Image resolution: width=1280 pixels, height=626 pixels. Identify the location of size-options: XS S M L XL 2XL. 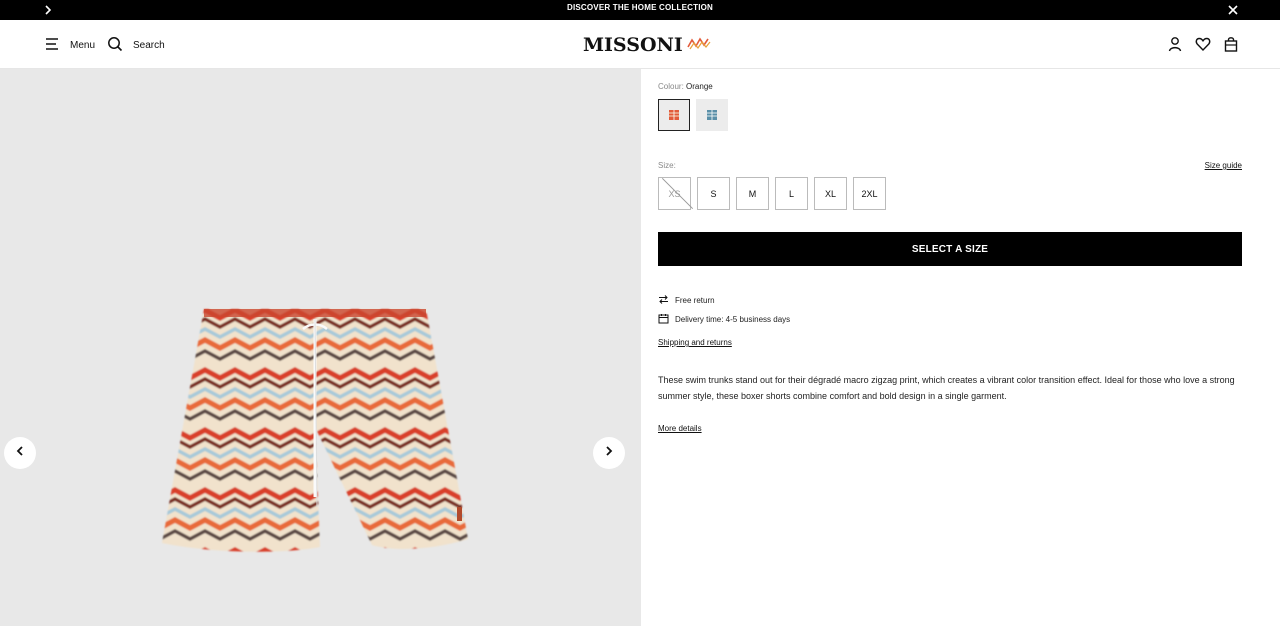
(772, 193).